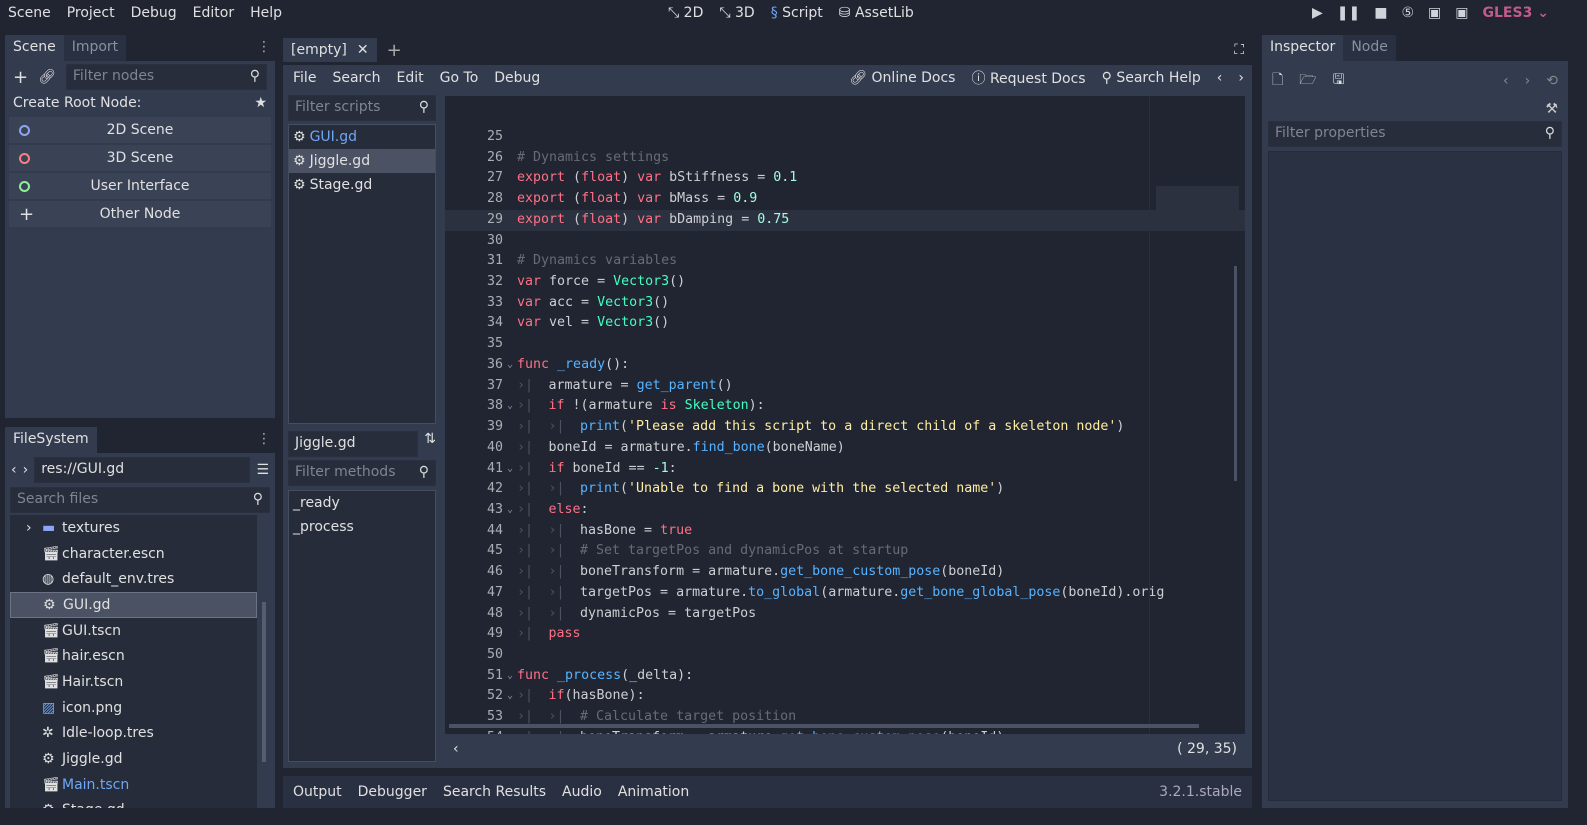  What do you see at coordinates (1339, 81) in the screenshot?
I see `save-icon: 🖫︎` at bounding box center [1339, 81].